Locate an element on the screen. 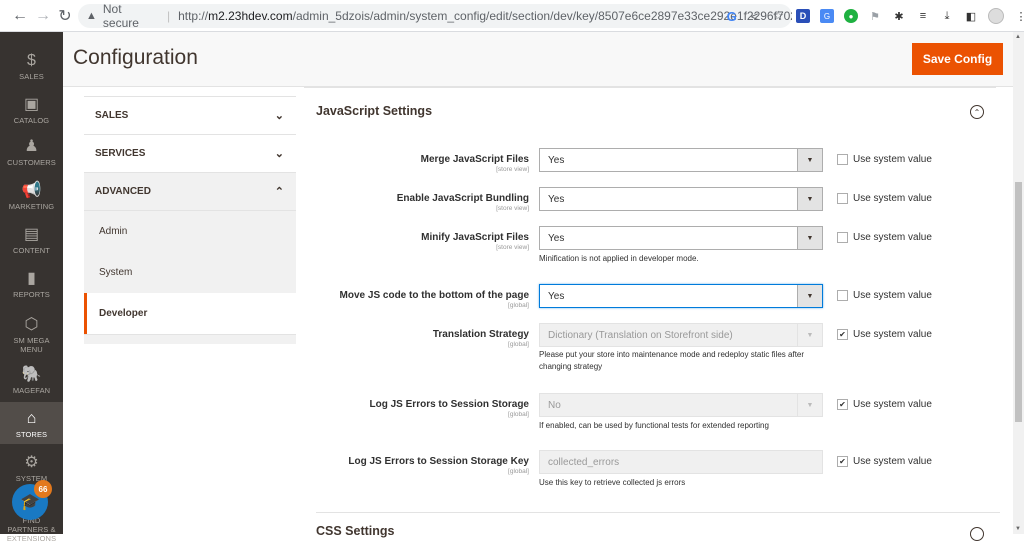  menu-label: MAGEFAN is located at coordinates (31, 390).